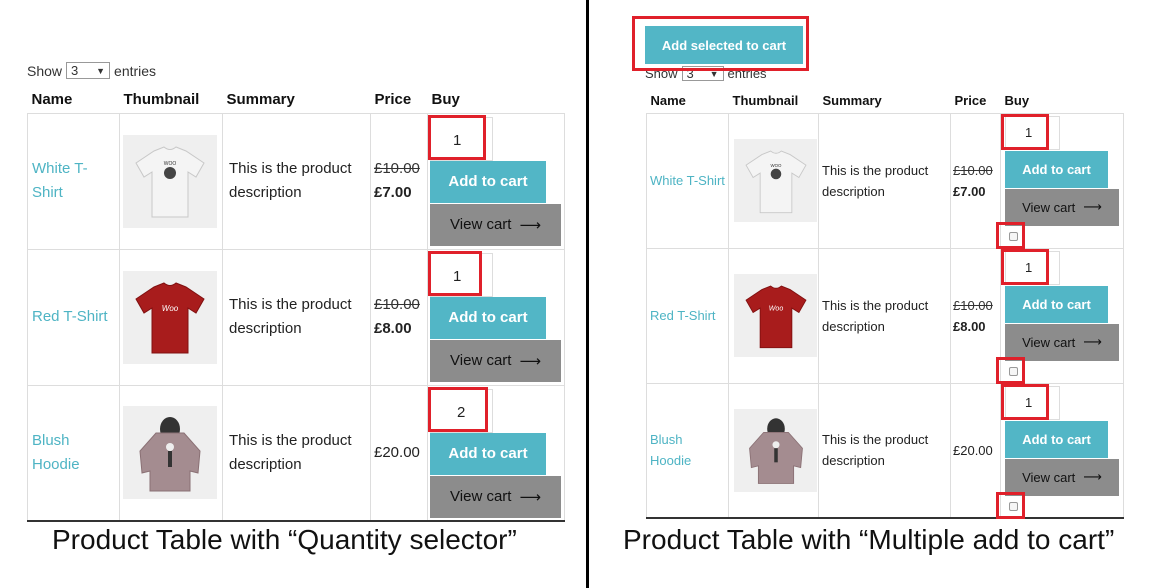 Image resolution: width=1168 pixels, height=588 pixels. I want to click on panel-divider, so click(587, 294).